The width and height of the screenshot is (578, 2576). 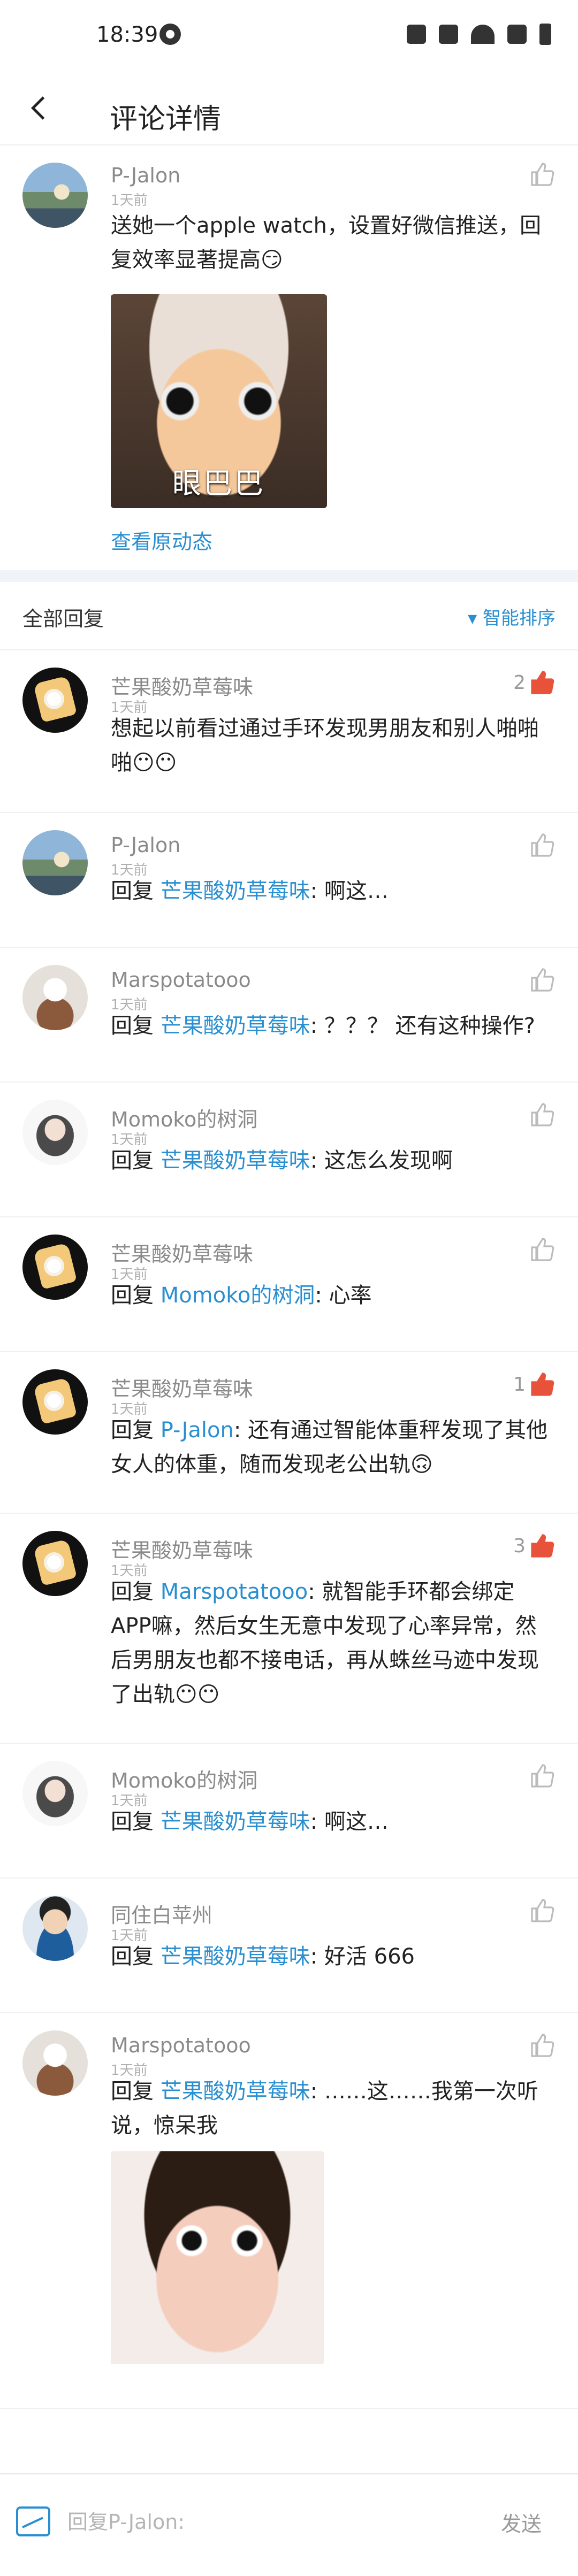 What do you see at coordinates (325, 745) in the screenshot?
I see `reply-text: 想起以前看过通过手环发现男朋友和别人啪啪啪😶😶` at bounding box center [325, 745].